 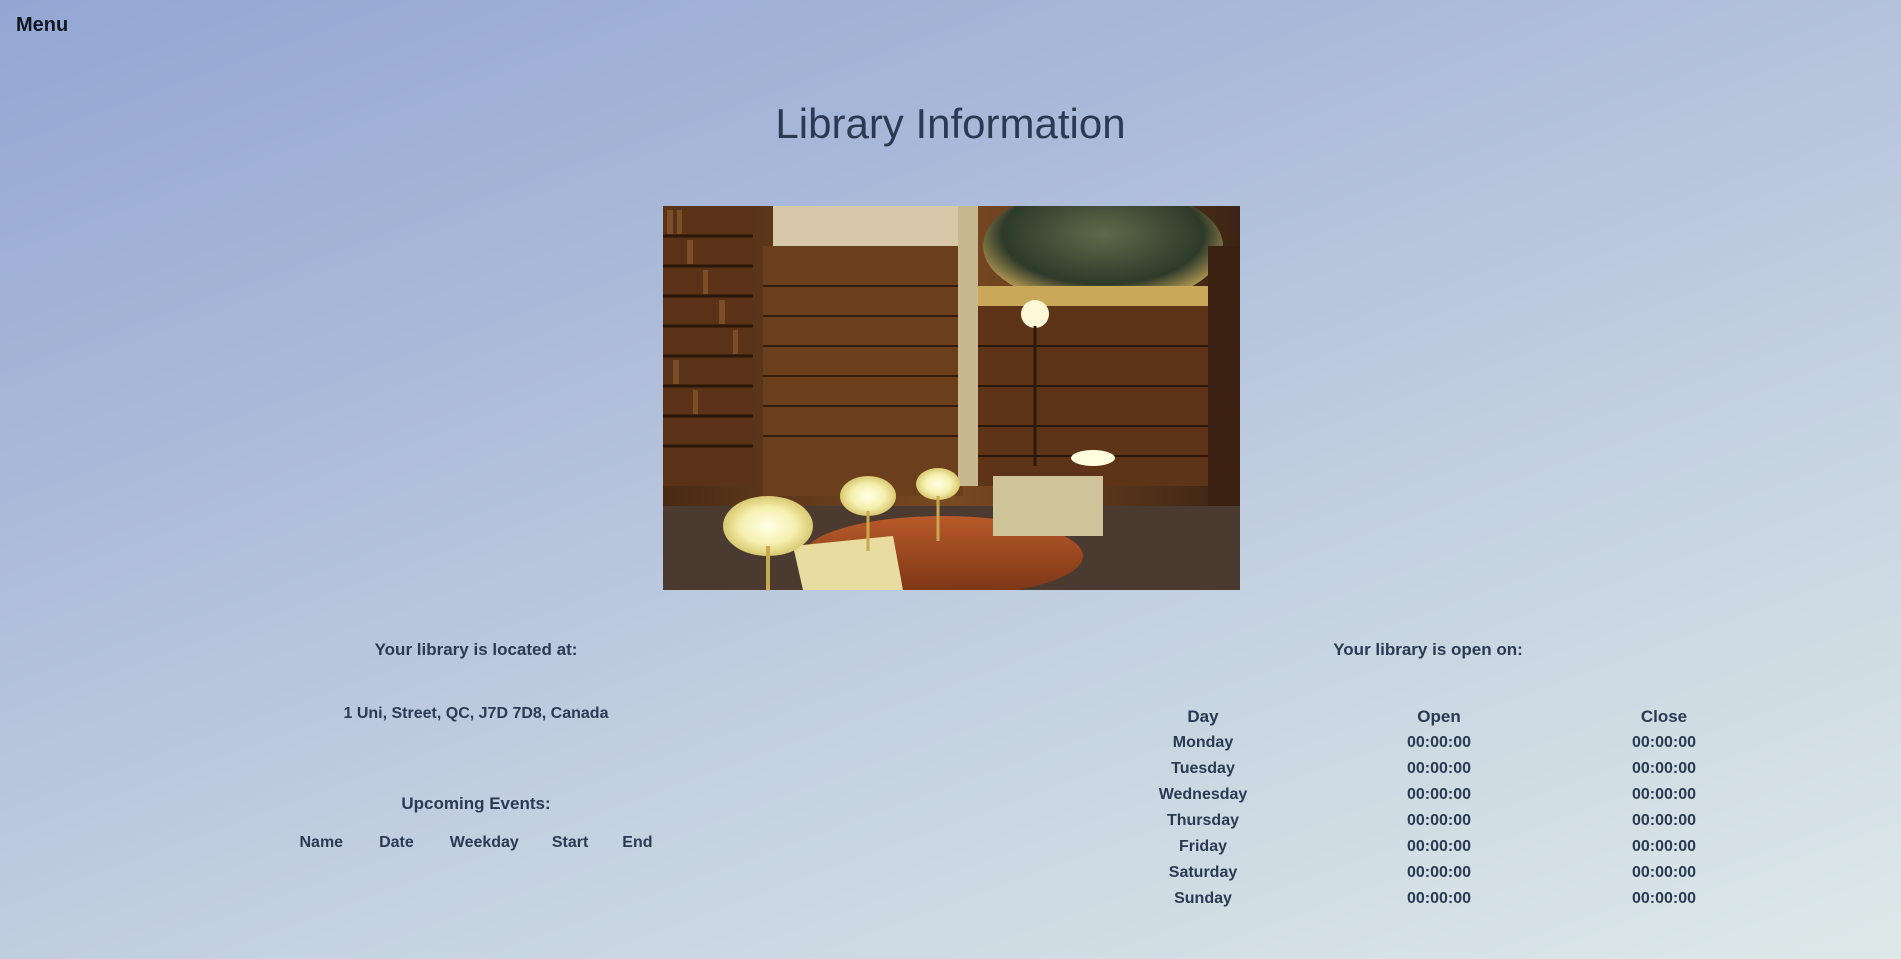 What do you see at coordinates (396, 842) in the screenshot?
I see `events-column-date: Date` at bounding box center [396, 842].